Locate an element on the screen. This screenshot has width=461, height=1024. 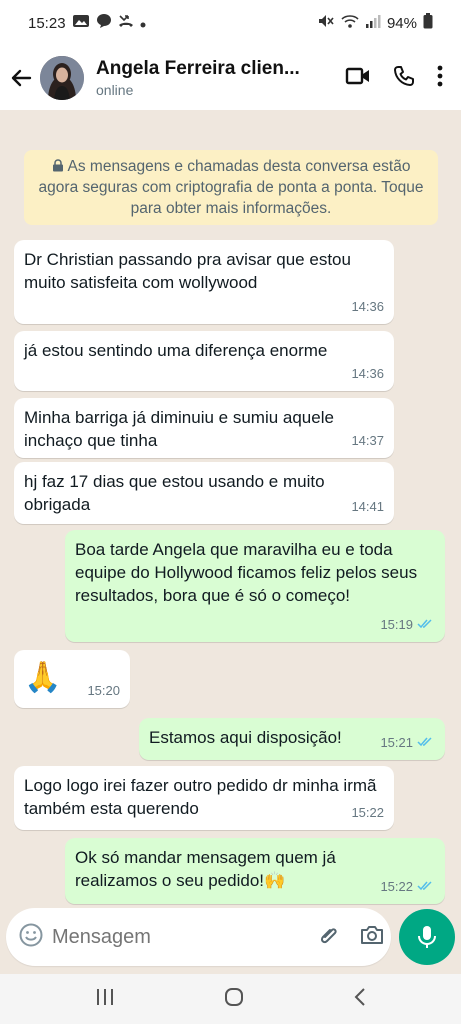
arrow-left-icon is located at coordinates (21, 78).